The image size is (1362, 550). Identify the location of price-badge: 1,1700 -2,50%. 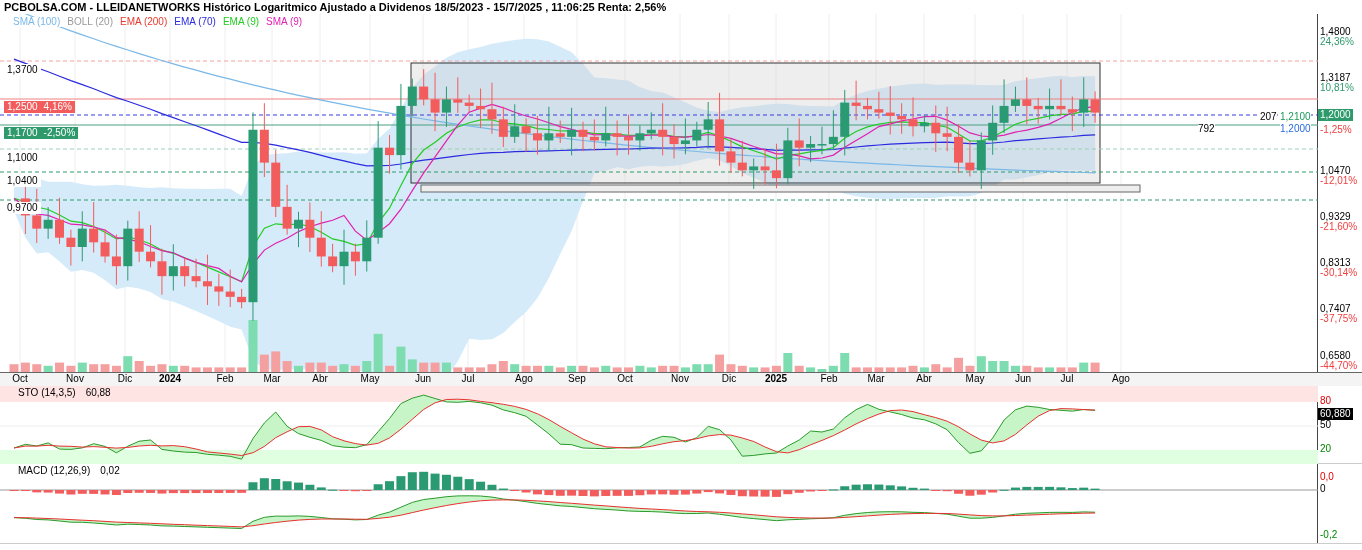
(41, 133).